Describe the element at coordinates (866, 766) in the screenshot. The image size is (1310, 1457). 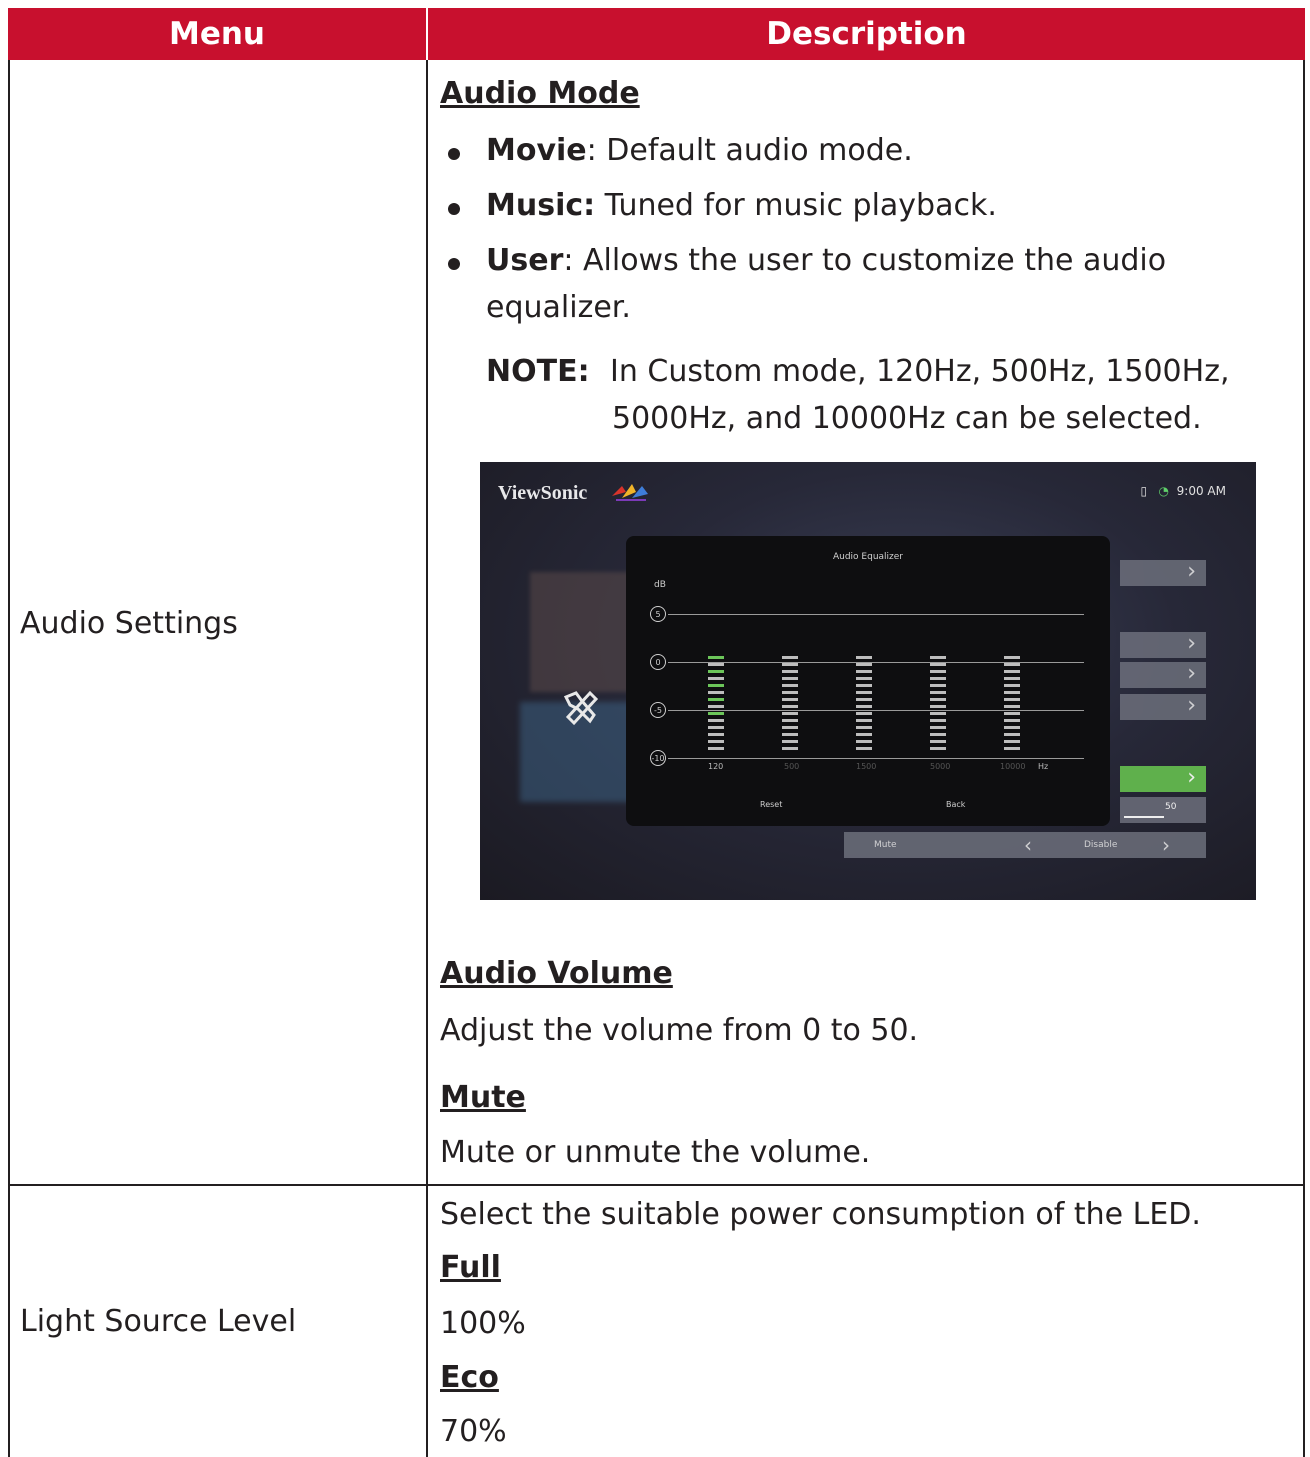
I see `band-label: 1500` at that location.